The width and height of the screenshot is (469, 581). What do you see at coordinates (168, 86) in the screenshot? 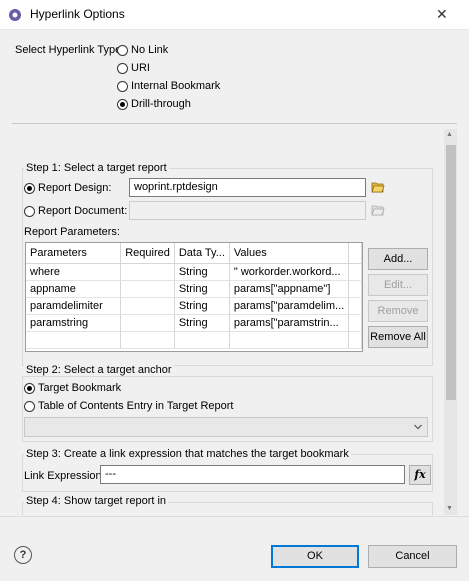
I see `radio-internal-bookmark: Internal Bookmark` at bounding box center [168, 86].